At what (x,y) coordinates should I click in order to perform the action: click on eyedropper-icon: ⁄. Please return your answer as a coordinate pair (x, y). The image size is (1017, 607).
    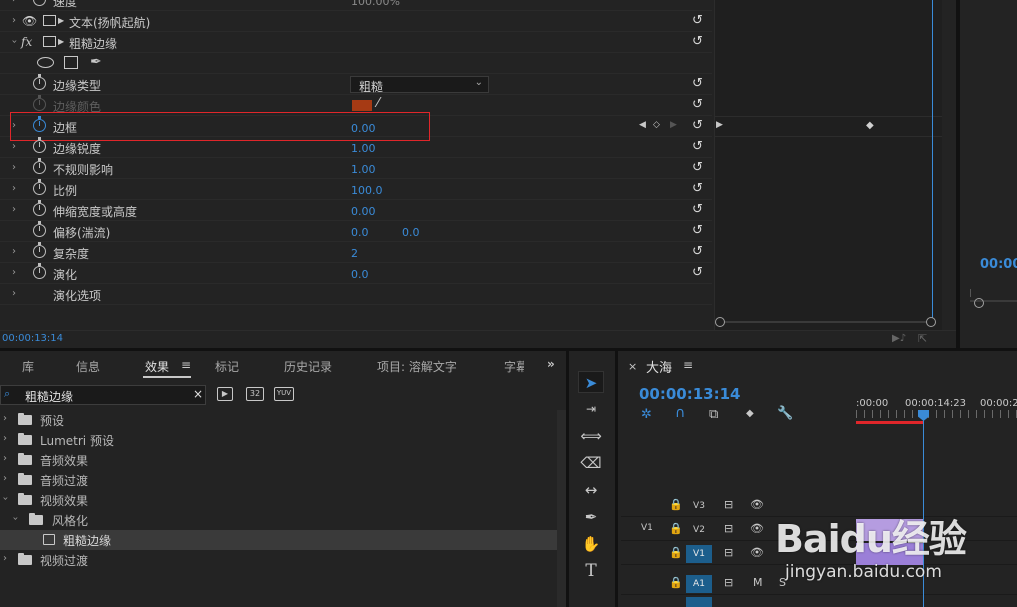
    Looking at the image, I should click on (378, 103).